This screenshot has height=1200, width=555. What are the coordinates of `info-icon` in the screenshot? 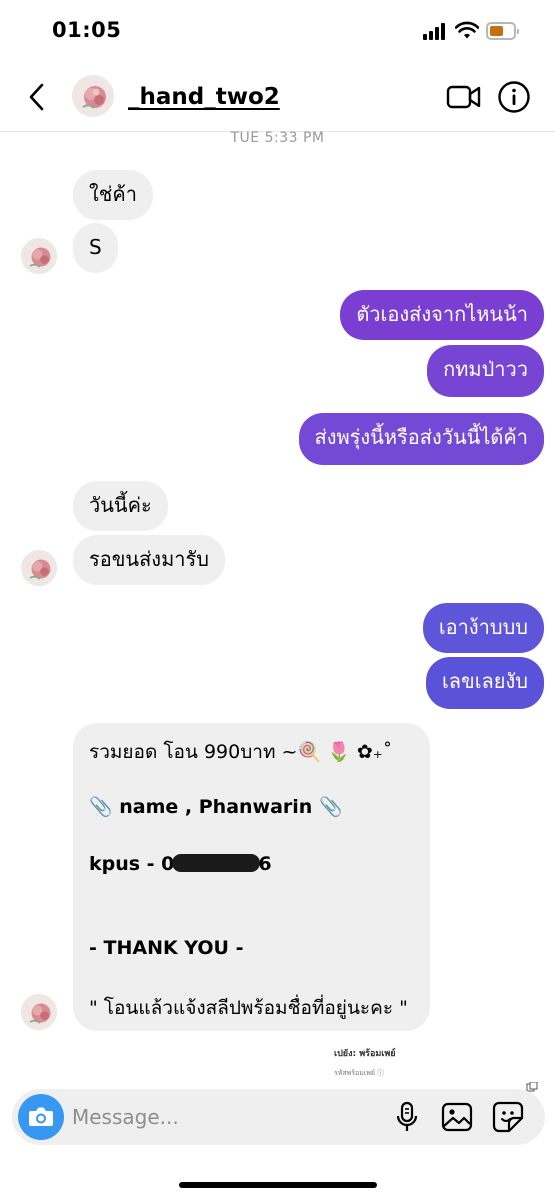 It's located at (514, 97).